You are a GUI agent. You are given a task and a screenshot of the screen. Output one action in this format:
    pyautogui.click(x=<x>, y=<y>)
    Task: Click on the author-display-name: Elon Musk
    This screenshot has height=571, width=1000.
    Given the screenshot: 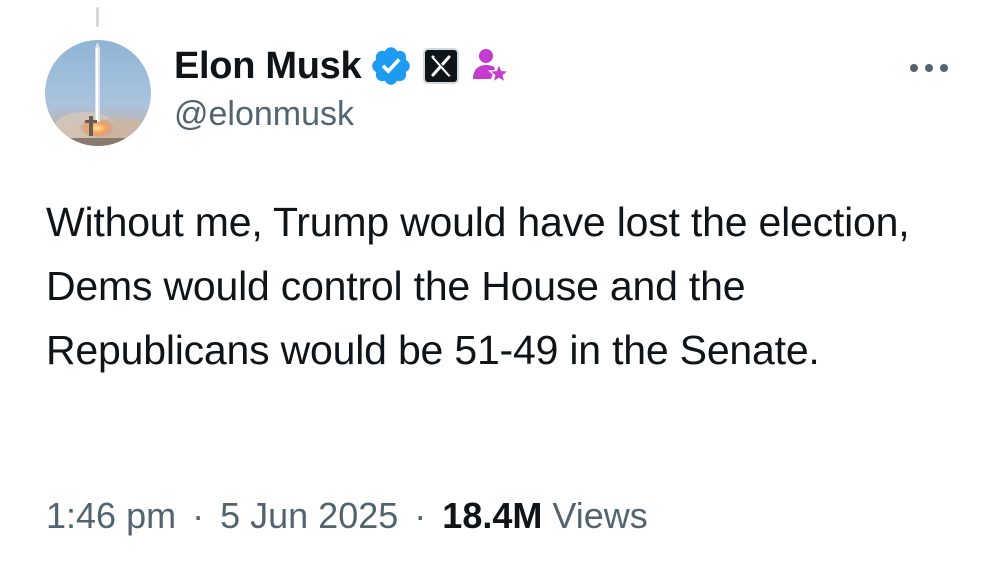 What is the action you would take?
    pyautogui.click(x=268, y=66)
    